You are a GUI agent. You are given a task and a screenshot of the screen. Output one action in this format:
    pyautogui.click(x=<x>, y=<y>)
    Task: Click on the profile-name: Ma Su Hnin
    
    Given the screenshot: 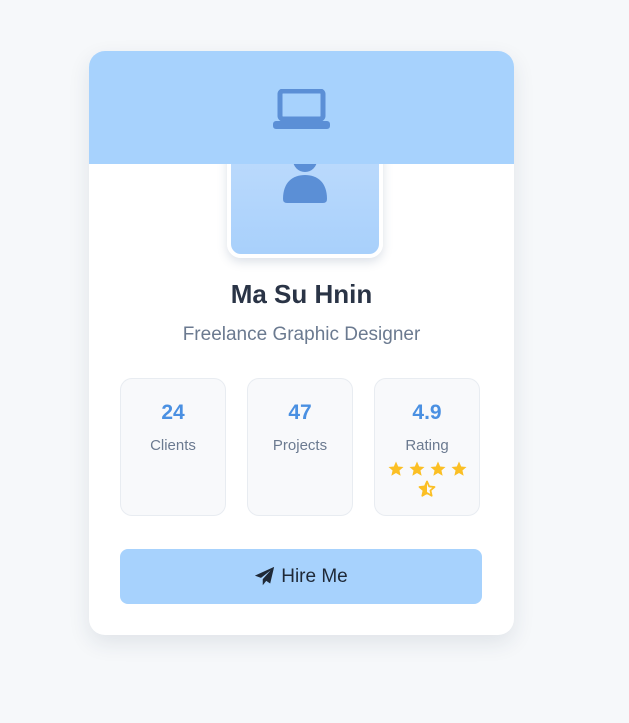 What is the action you would take?
    pyautogui.click(x=301, y=294)
    